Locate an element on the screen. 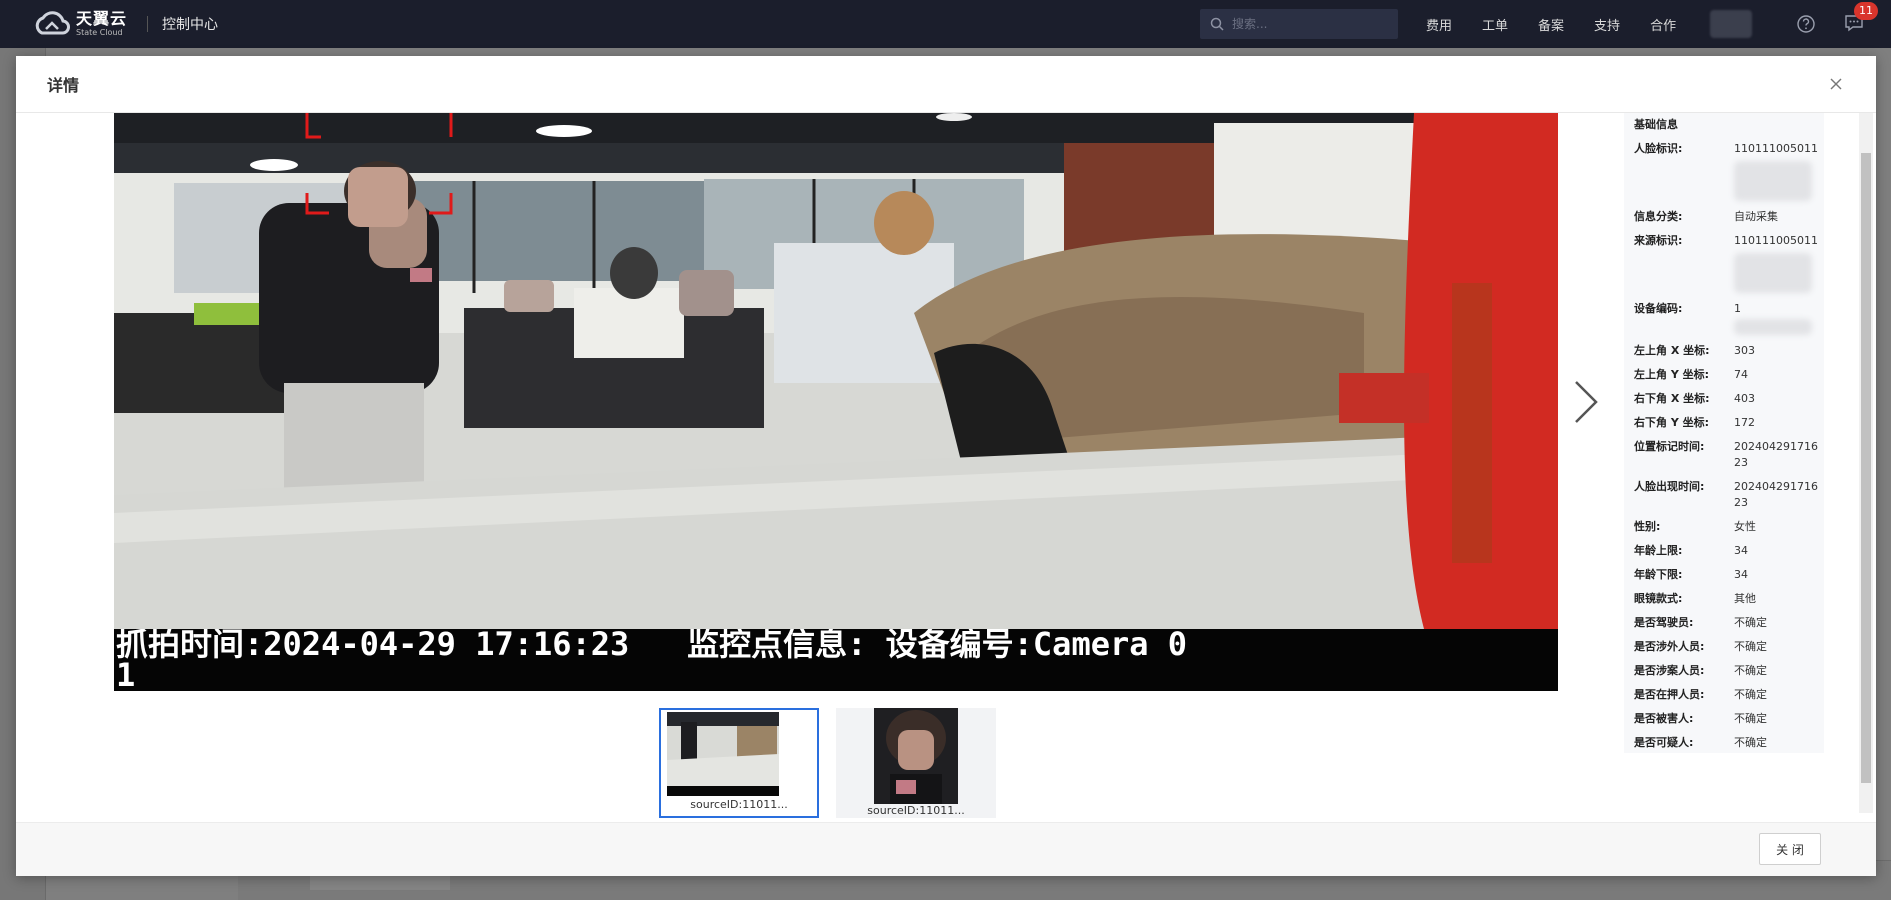  info-row: 右下角 X 坐标: 403 is located at coordinates (1729, 399).